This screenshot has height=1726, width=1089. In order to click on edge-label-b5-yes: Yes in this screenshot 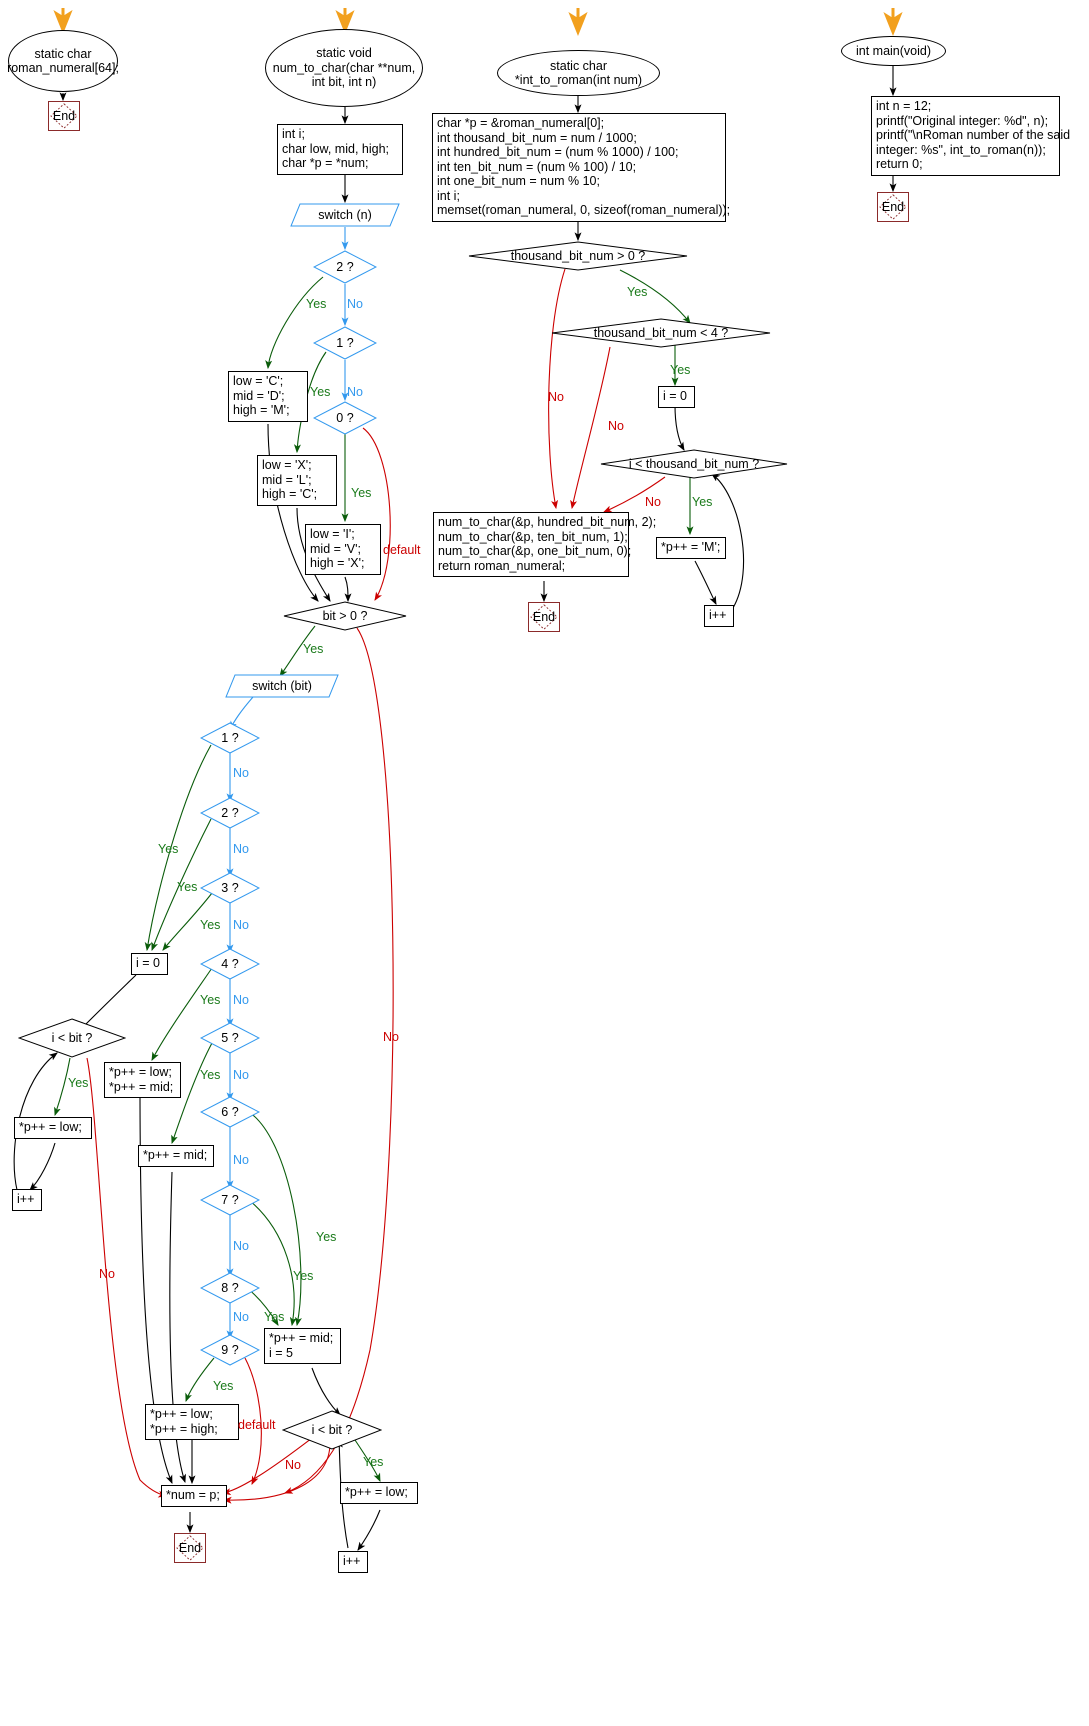, I will do `click(210, 1075)`.